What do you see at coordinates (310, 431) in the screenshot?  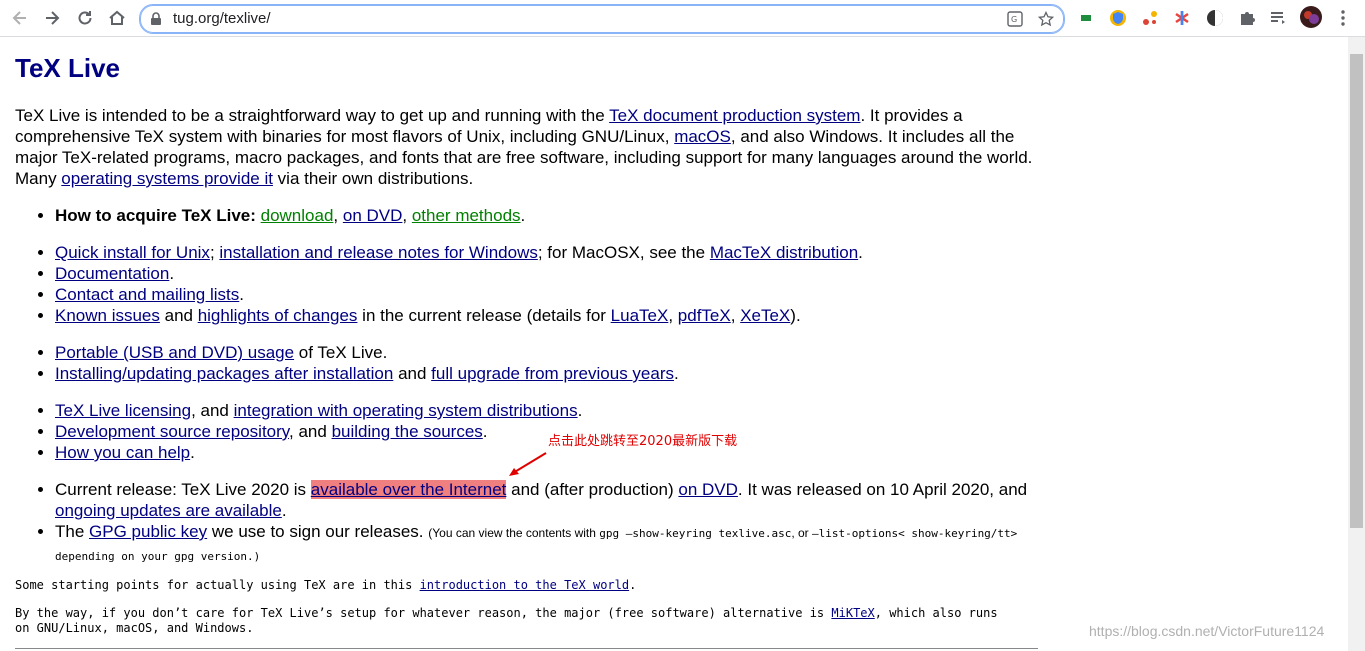 I see `list-text: , and` at bounding box center [310, 431].